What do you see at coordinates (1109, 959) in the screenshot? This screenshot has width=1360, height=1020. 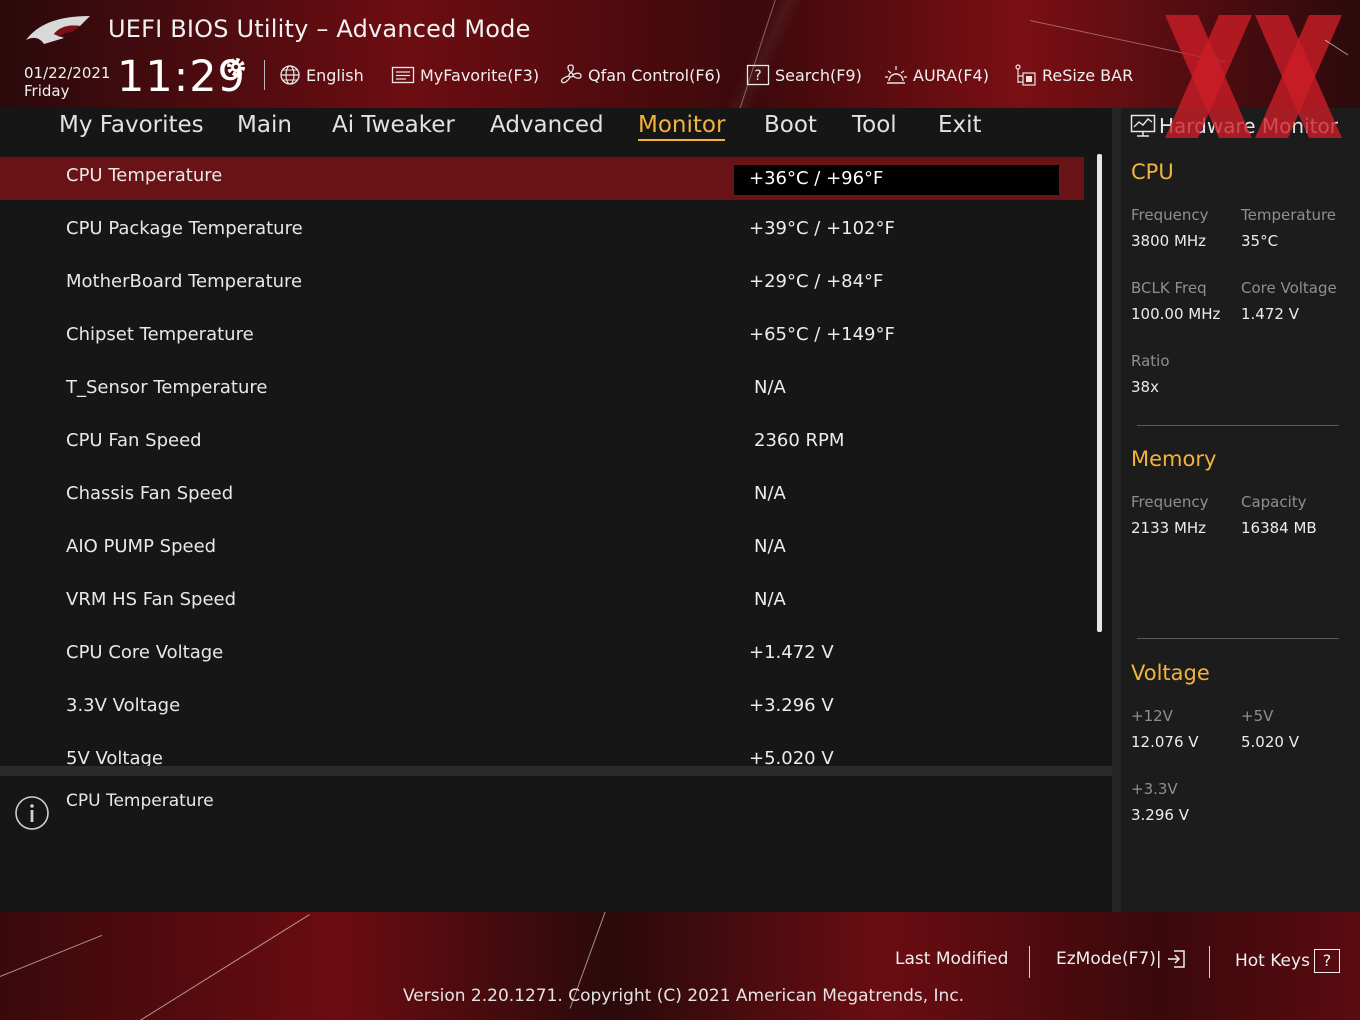 I see `ezmode-label: EzMode(F7)|` at bounding box center [1109, 959].